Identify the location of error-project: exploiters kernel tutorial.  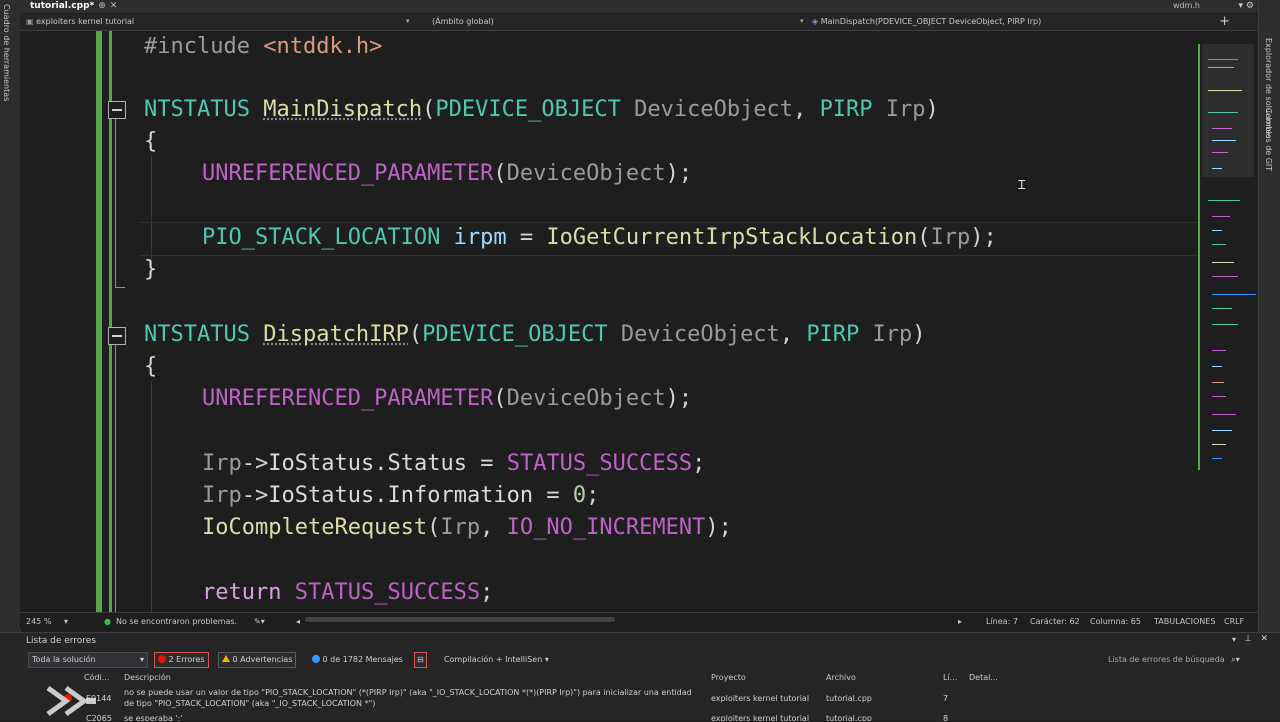
(760, 698).